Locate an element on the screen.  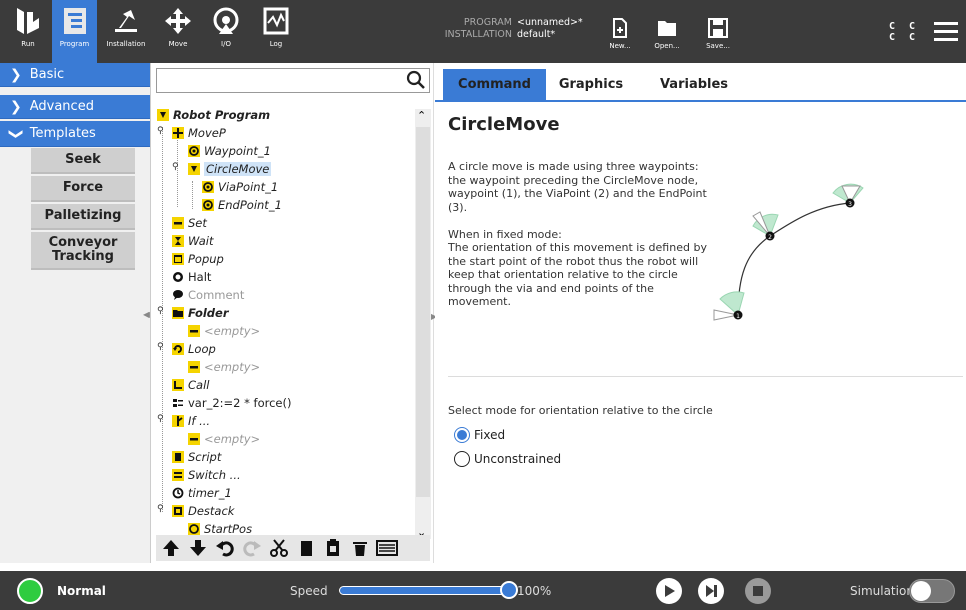
timer-icon is located at coordinates (177, 493).